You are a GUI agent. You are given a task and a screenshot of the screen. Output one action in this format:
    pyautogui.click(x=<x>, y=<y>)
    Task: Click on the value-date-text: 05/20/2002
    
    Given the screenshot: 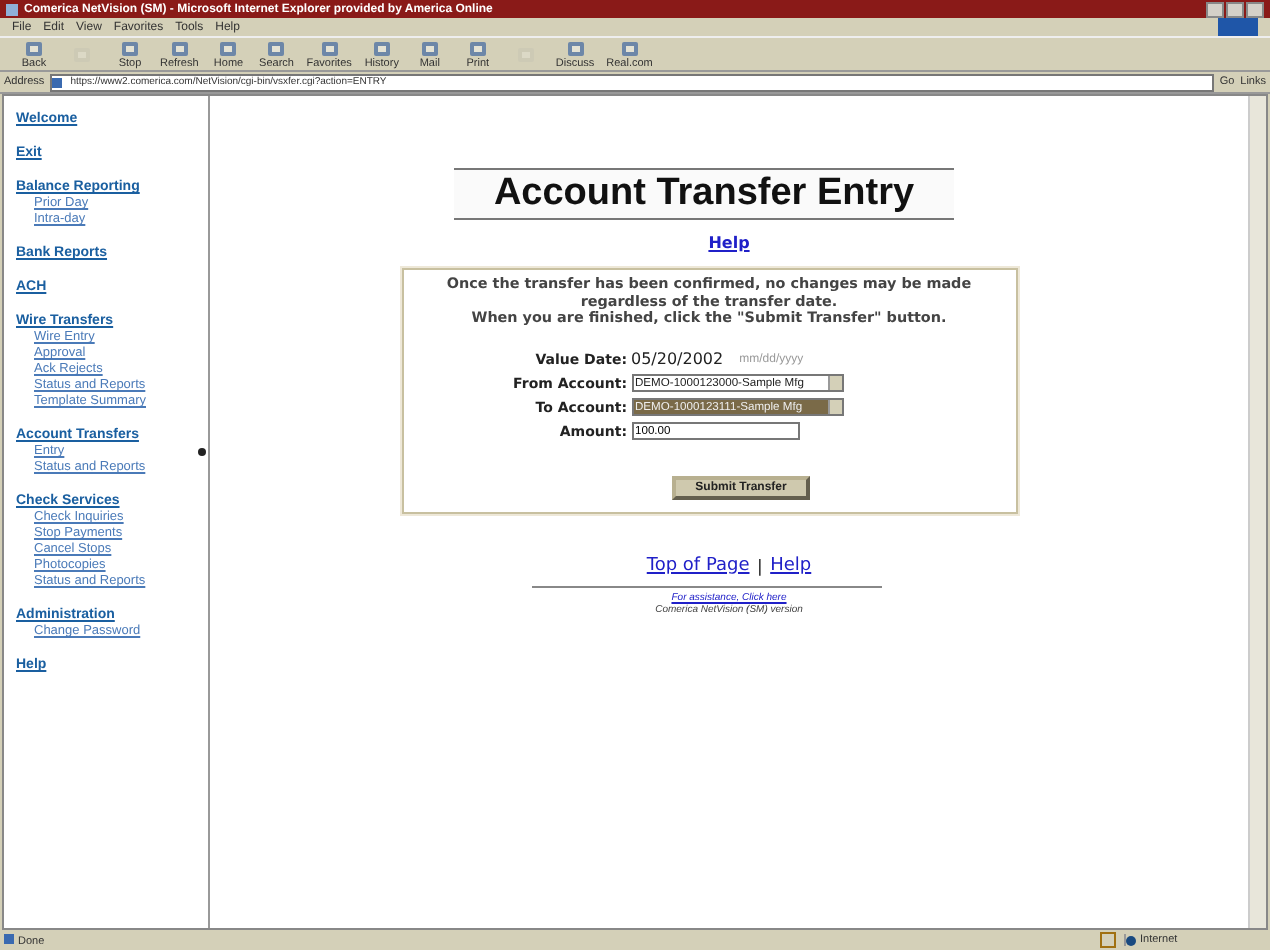 What is the action you would take?
    pyautogui.click(x=677, y=359)
    